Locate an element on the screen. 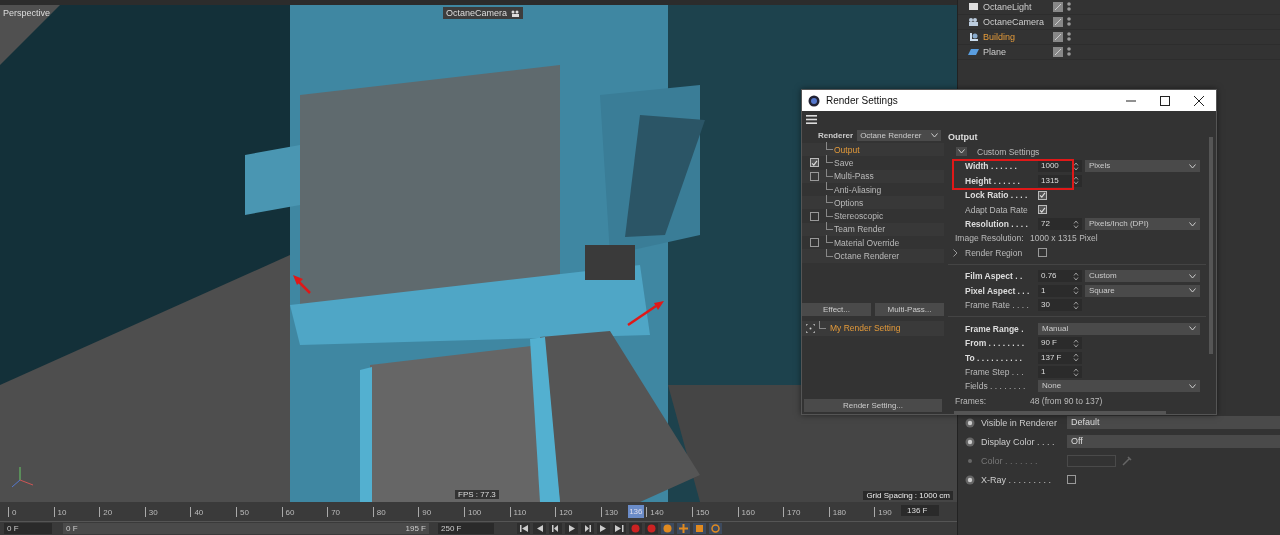 The width and height of the screenshot is (1280, 535). number-field: 1315 is located at coordinates (1060, 180).